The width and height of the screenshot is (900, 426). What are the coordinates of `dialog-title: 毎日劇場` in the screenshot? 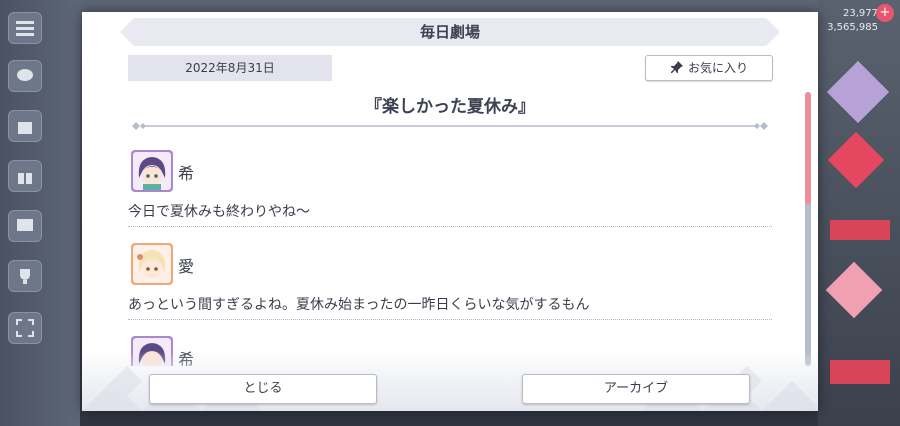 It's located at (449, 32).